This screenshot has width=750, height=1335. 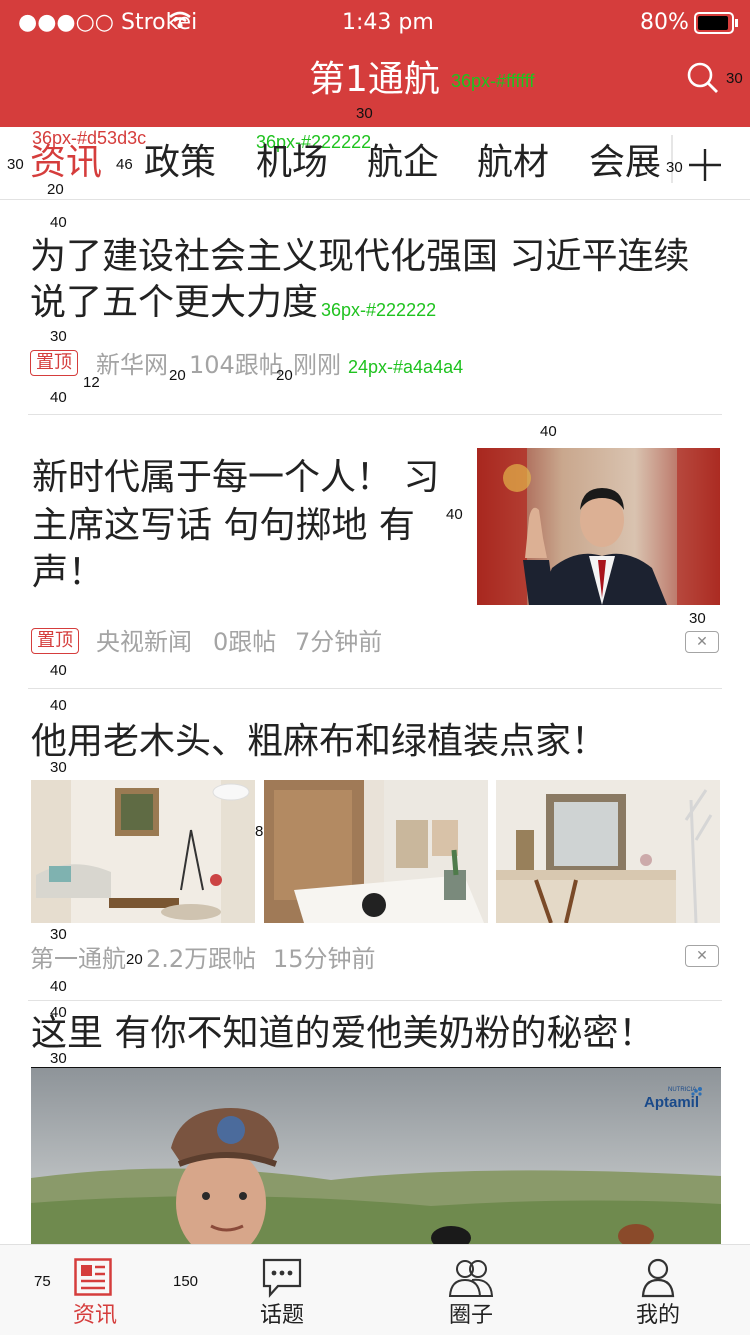 I want to click on item2-title-line2: 主席这写话 句句掷地 有, so click(x=223, y=525).